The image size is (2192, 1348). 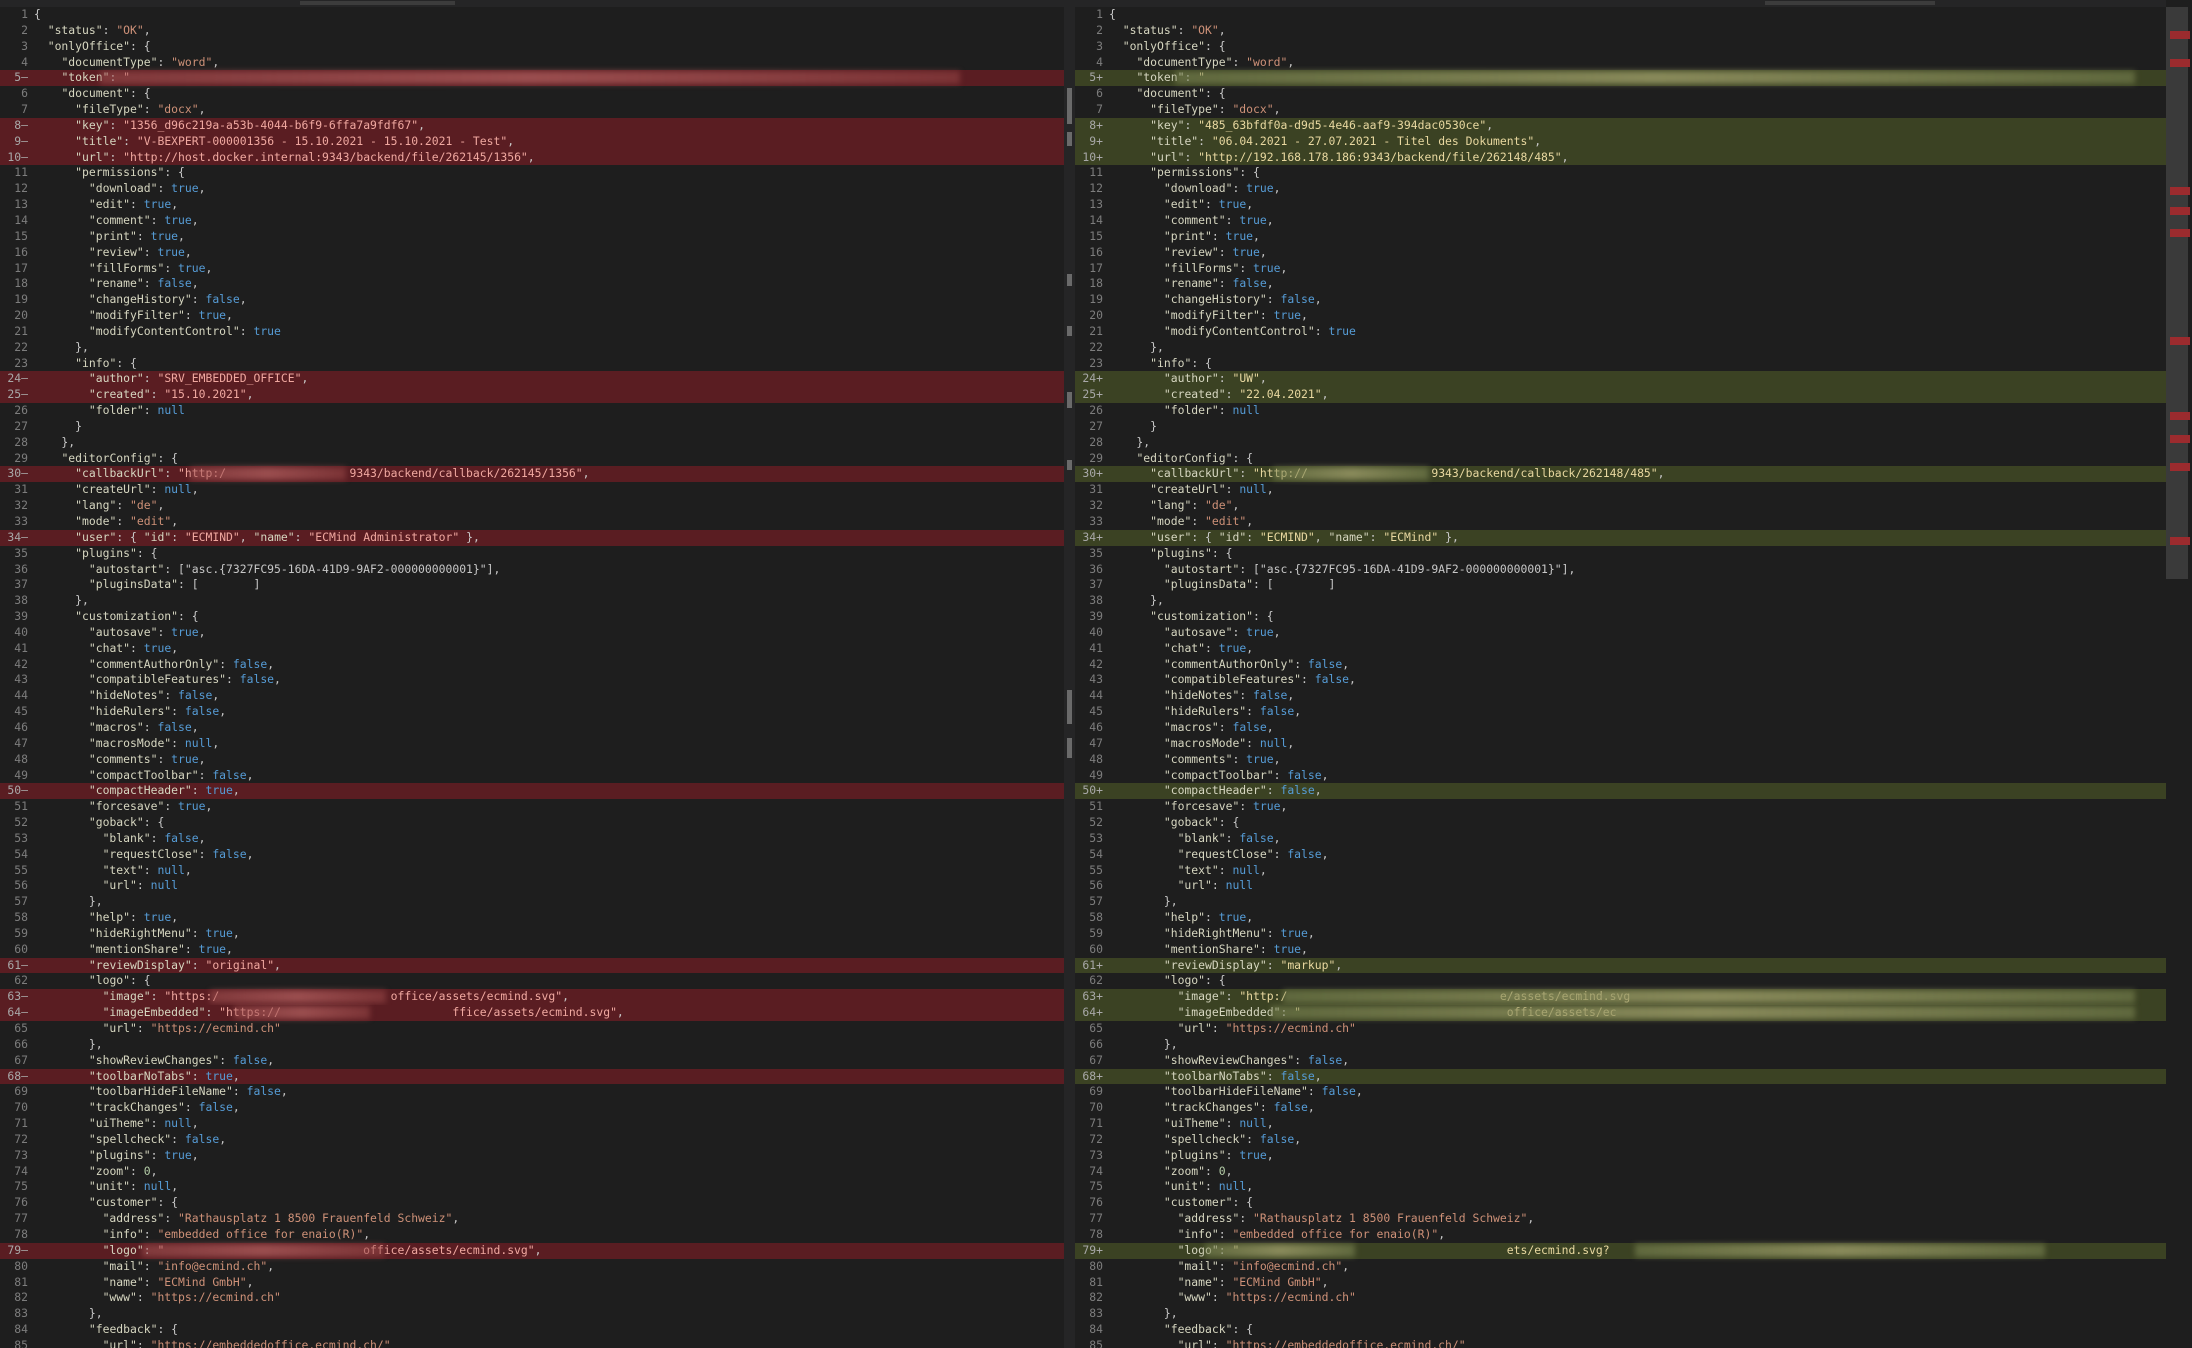 I want to click on line-code: "modifyContentControl": true, so click(x=1232, y=331).